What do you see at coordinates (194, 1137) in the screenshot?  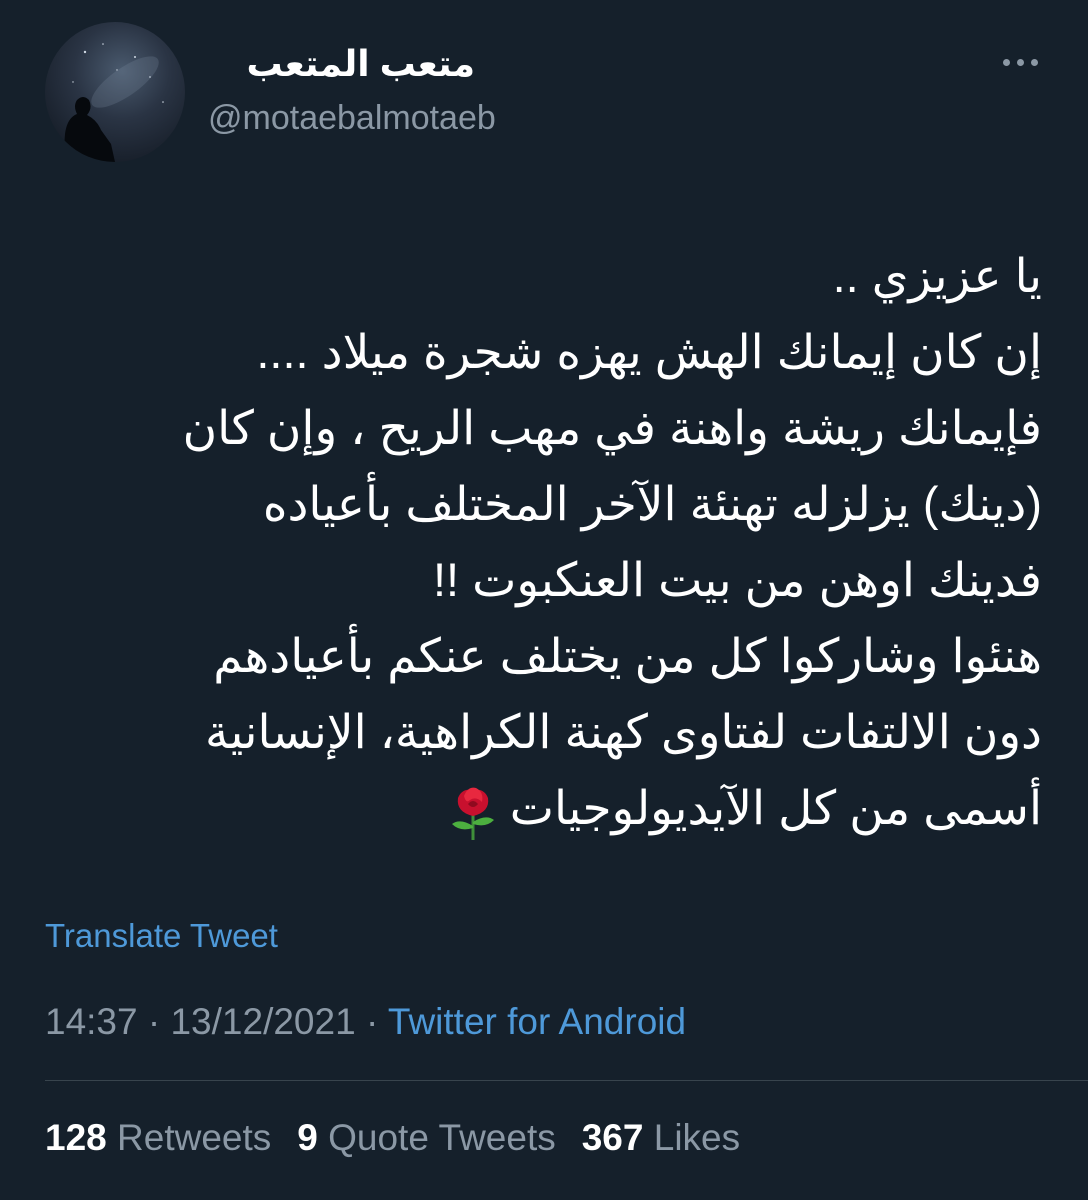 I see `retweets-label: Retweets` at bounding box center [194, 1137].